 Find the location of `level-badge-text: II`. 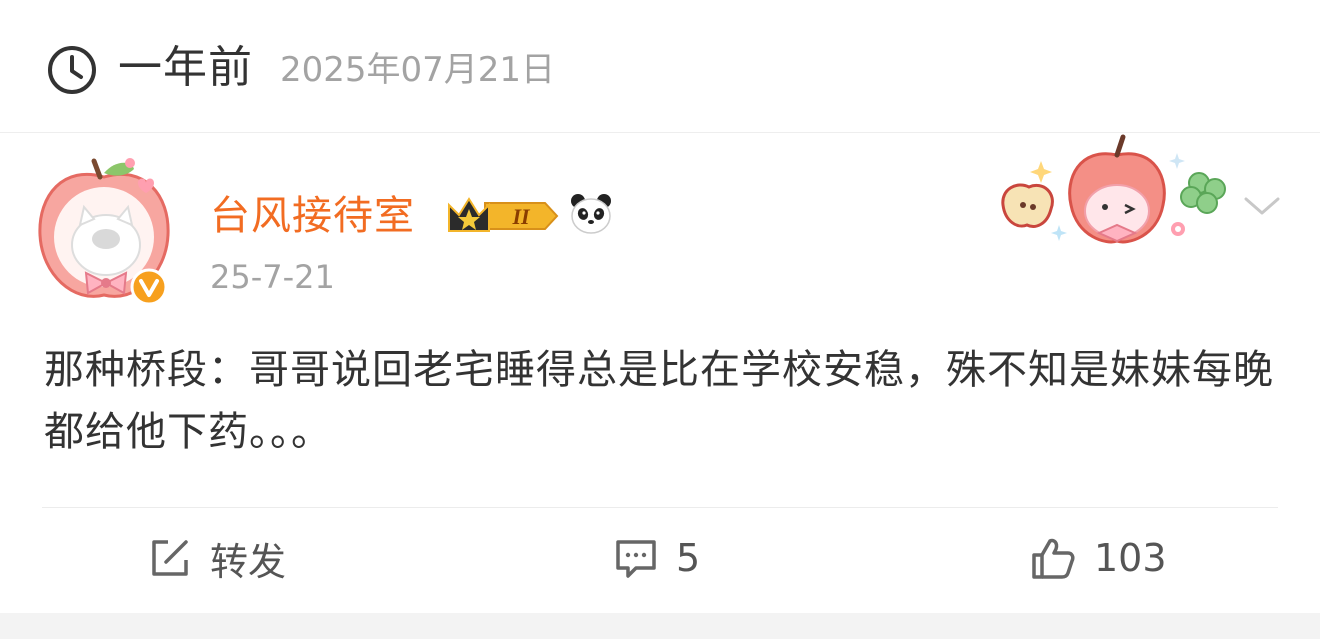

level-badge-text: II is located at coordinates (521, 216).